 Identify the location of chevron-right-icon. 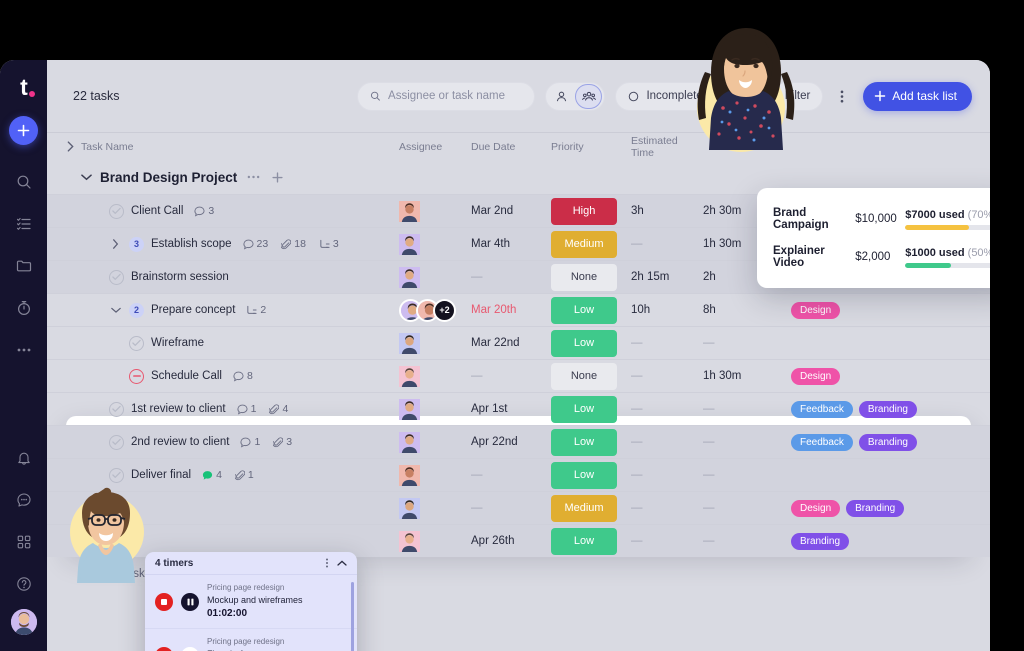
(115, 244).